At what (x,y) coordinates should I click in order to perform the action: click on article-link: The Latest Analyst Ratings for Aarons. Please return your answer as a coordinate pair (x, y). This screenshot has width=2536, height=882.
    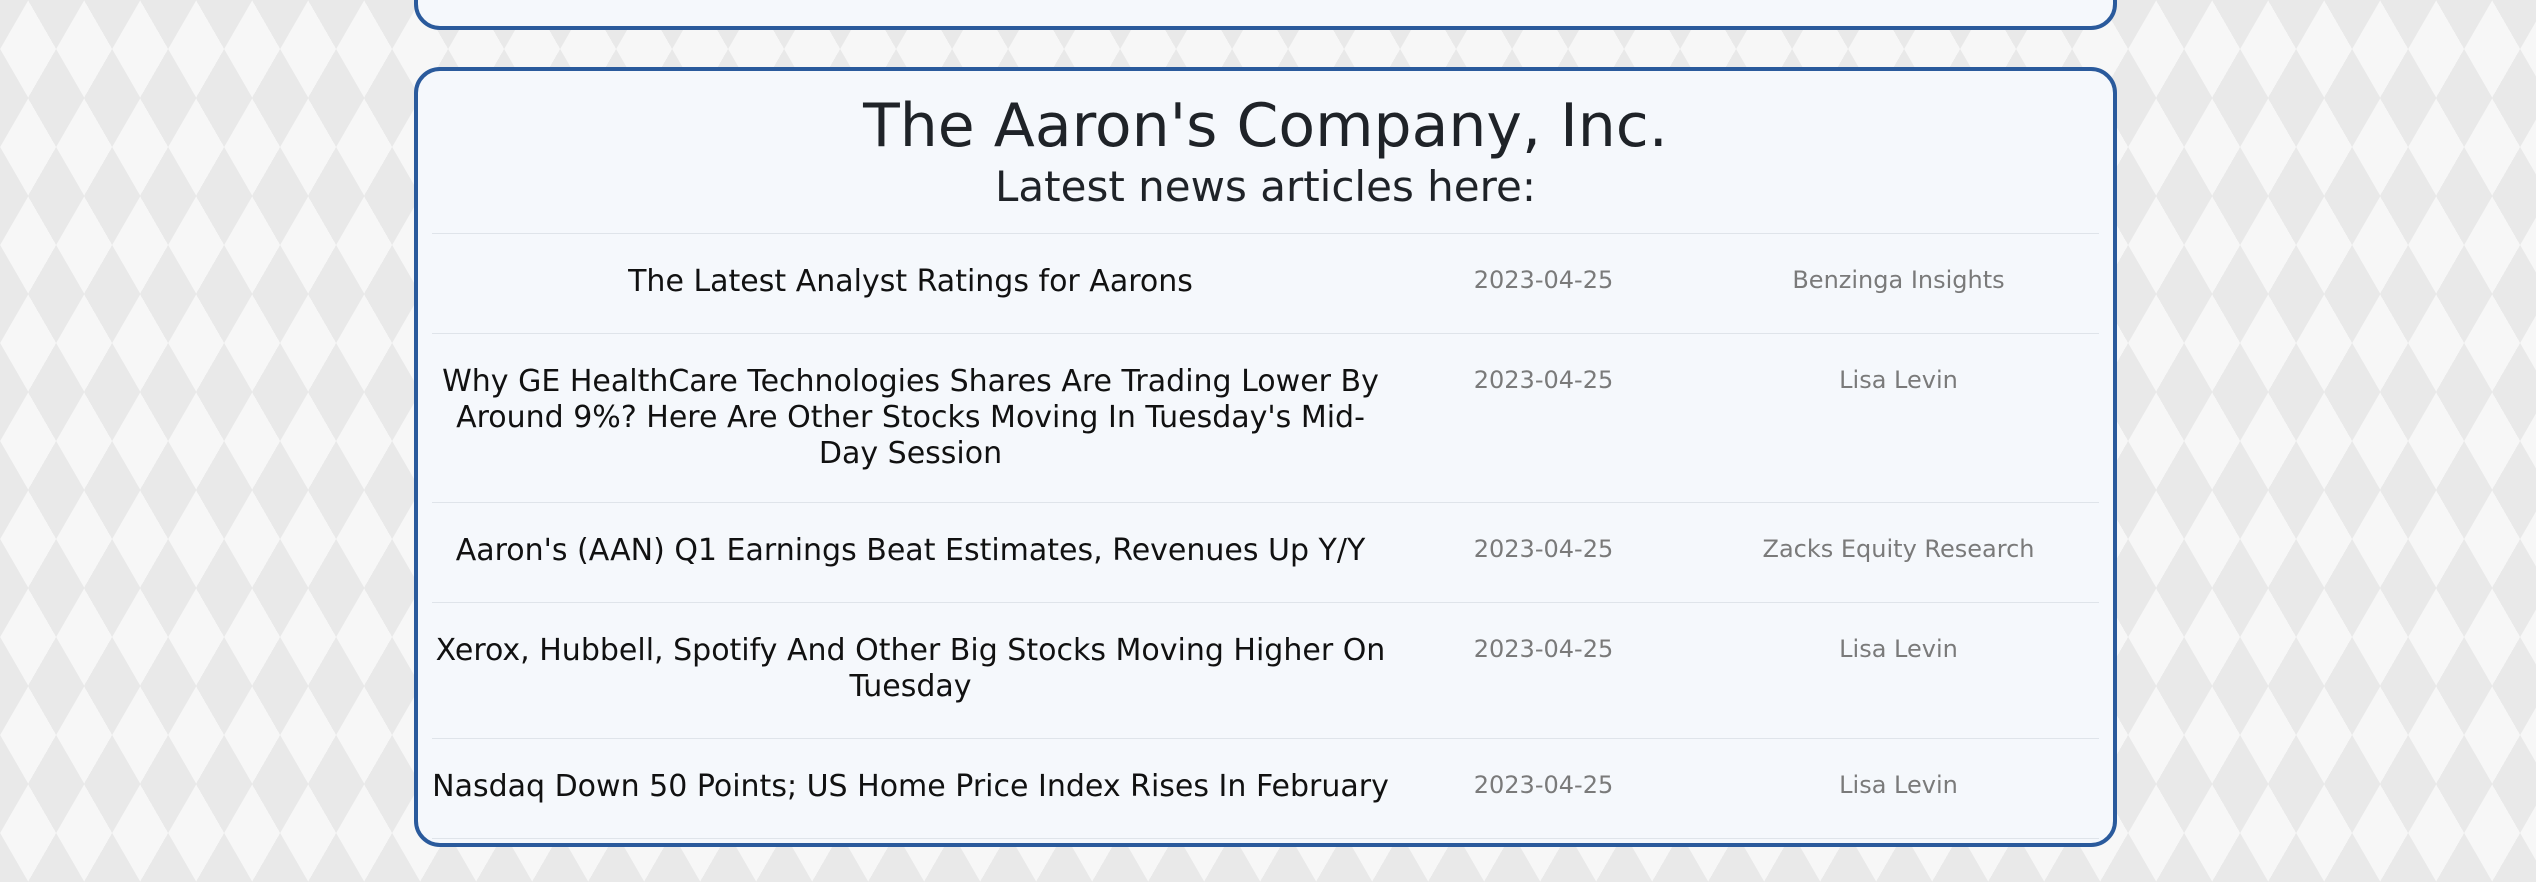
    Looking at the image, I should click on (910, 282).